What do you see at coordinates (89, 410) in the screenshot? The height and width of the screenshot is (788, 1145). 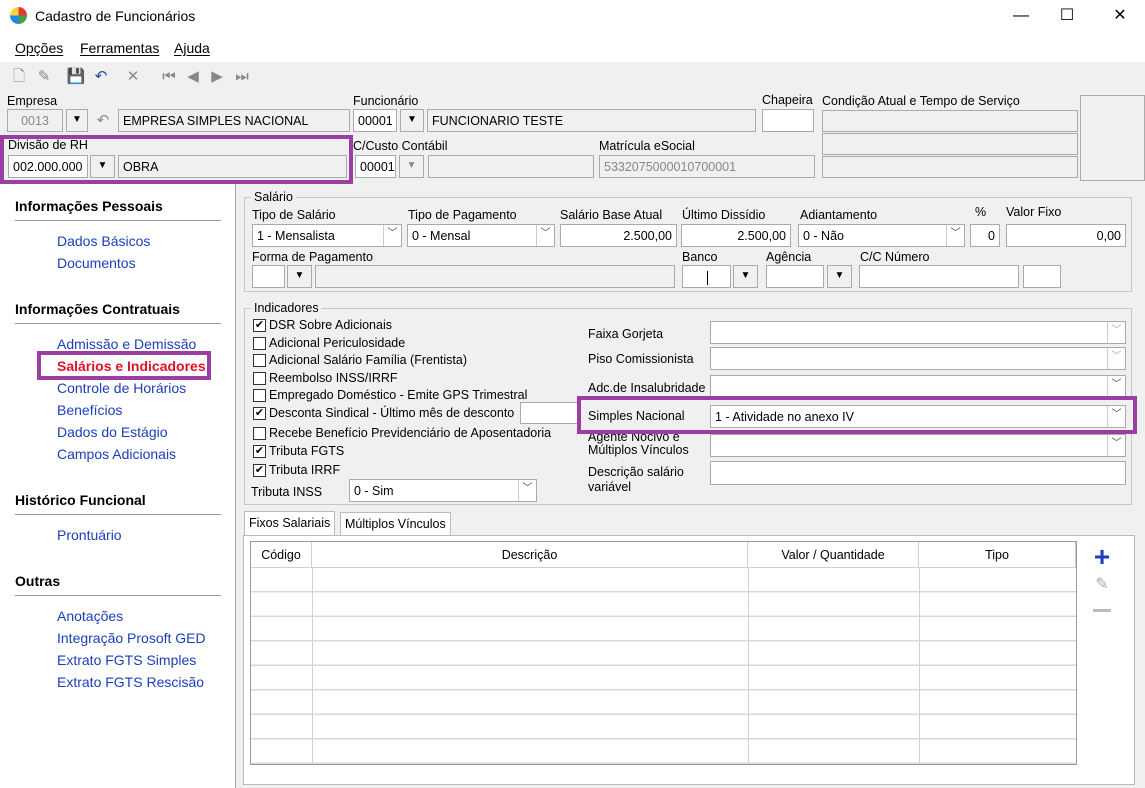 I see `nav-item-beneficios: Benefícios` at bounding box center [89, 410].